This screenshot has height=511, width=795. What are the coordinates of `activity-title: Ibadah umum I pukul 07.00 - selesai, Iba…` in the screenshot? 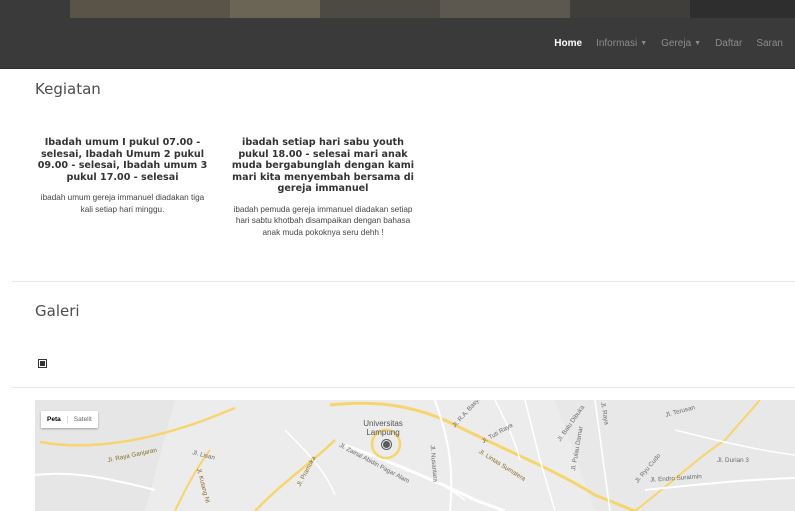 It's located at (122, 160).